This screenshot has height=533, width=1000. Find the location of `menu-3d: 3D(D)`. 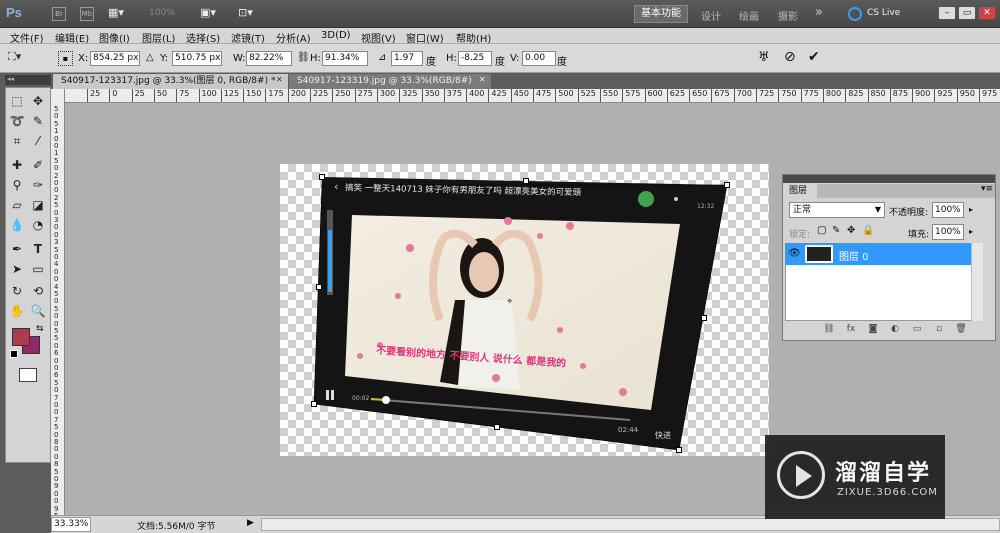

menu-3d: 3D(D) is located at coordinates (336, 35).